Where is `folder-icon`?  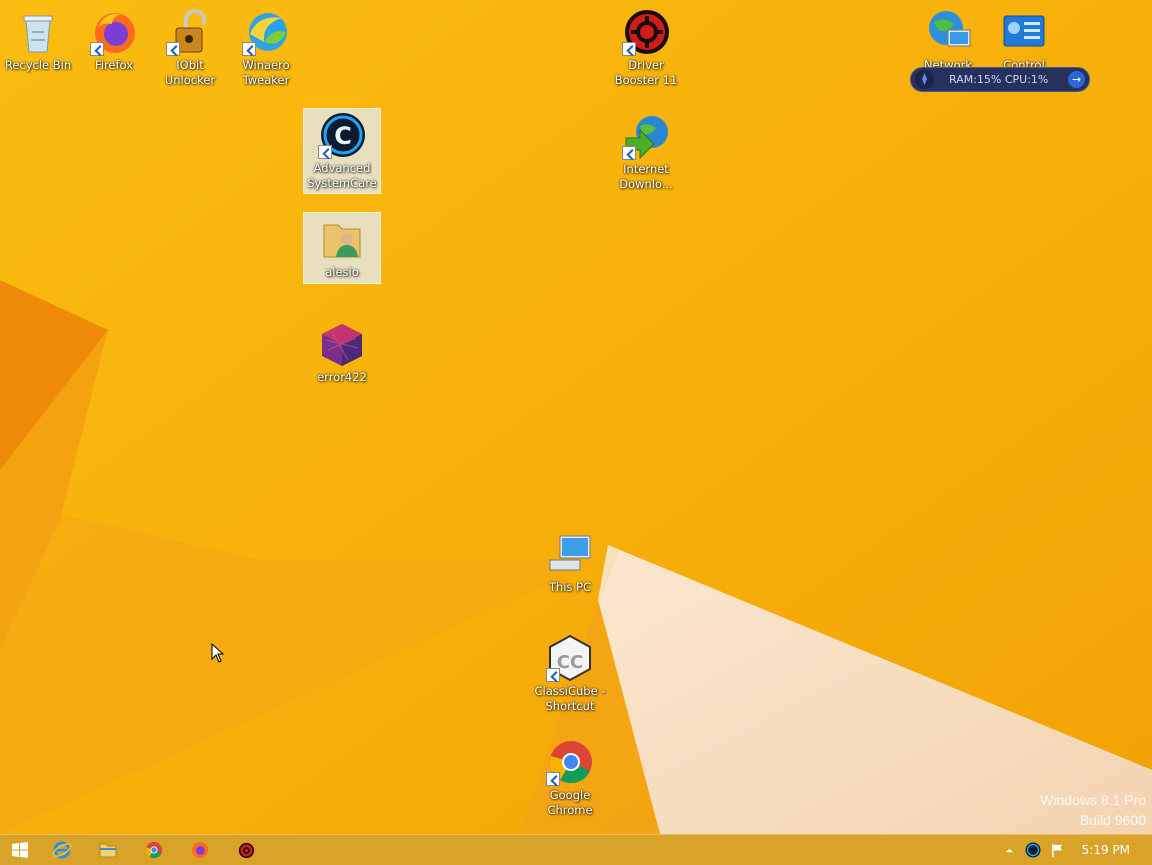 folder-icon is located at coordinates (108, 850).